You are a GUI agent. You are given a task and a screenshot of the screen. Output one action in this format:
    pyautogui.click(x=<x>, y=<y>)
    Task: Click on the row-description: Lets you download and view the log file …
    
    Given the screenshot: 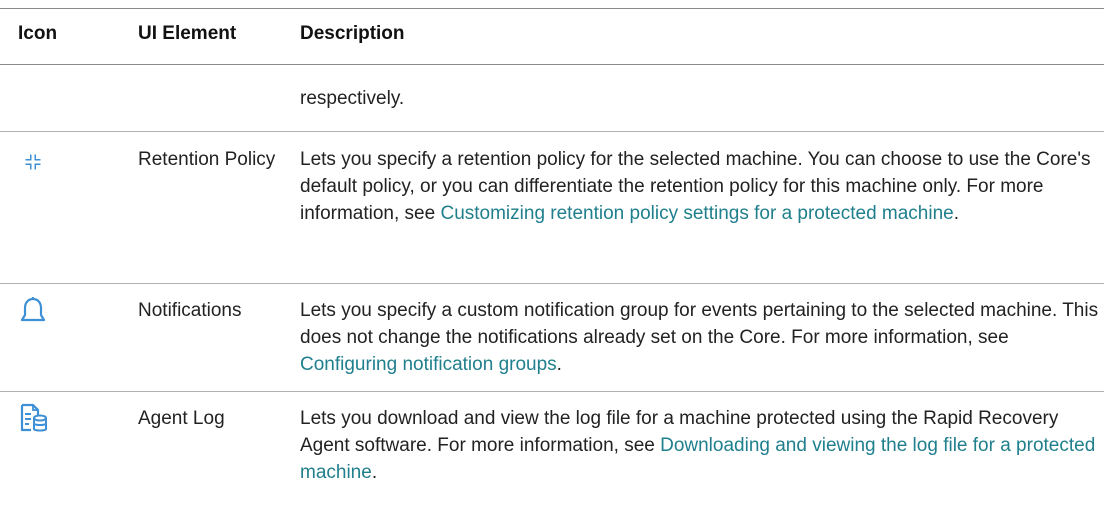 What is the action you would take?
    pyautogui.click(x=698, y=445)
    